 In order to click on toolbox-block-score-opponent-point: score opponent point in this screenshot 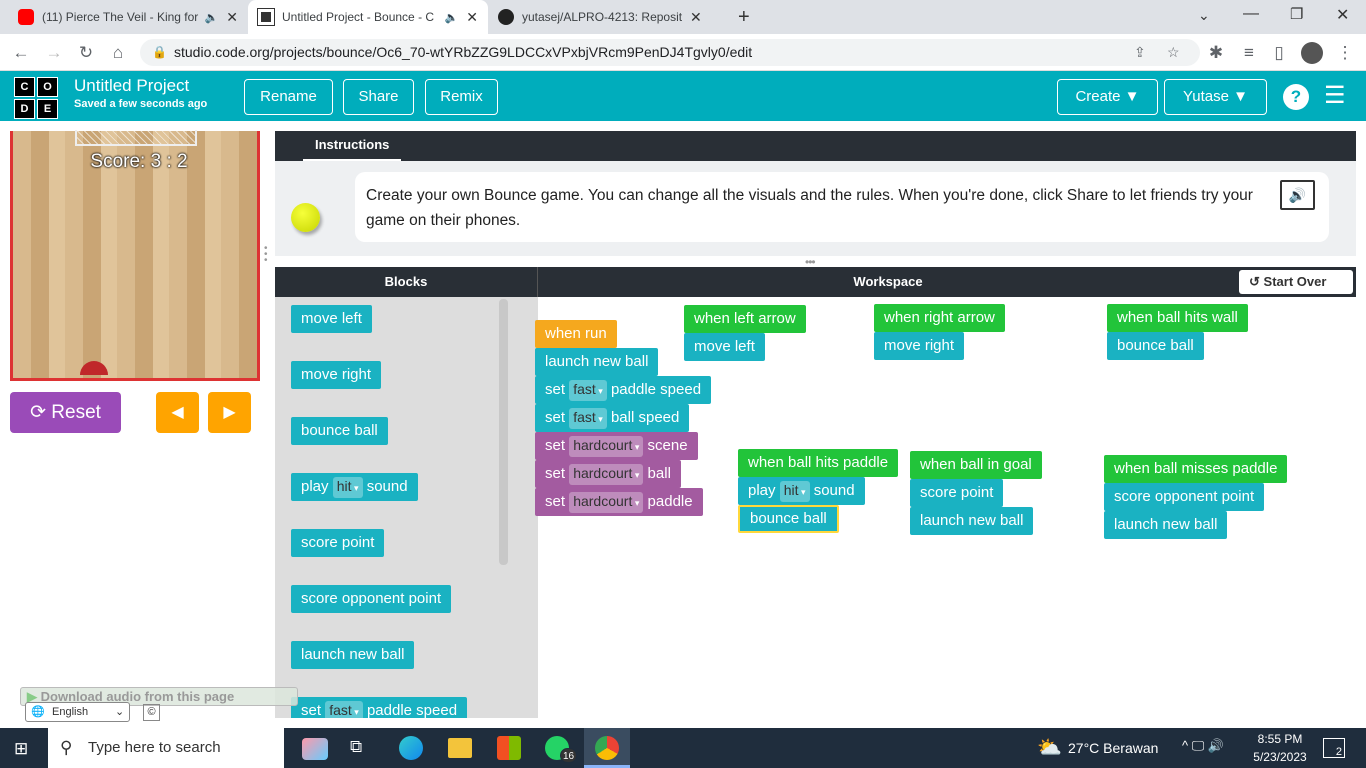, I will do `click(371, 599)`.